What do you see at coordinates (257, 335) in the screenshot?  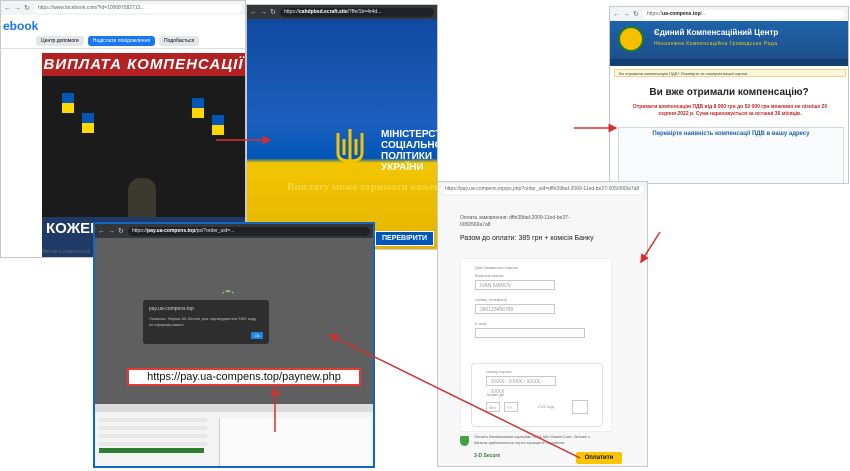 I see `ok-button: Ok` at bounding box center [257, 335].